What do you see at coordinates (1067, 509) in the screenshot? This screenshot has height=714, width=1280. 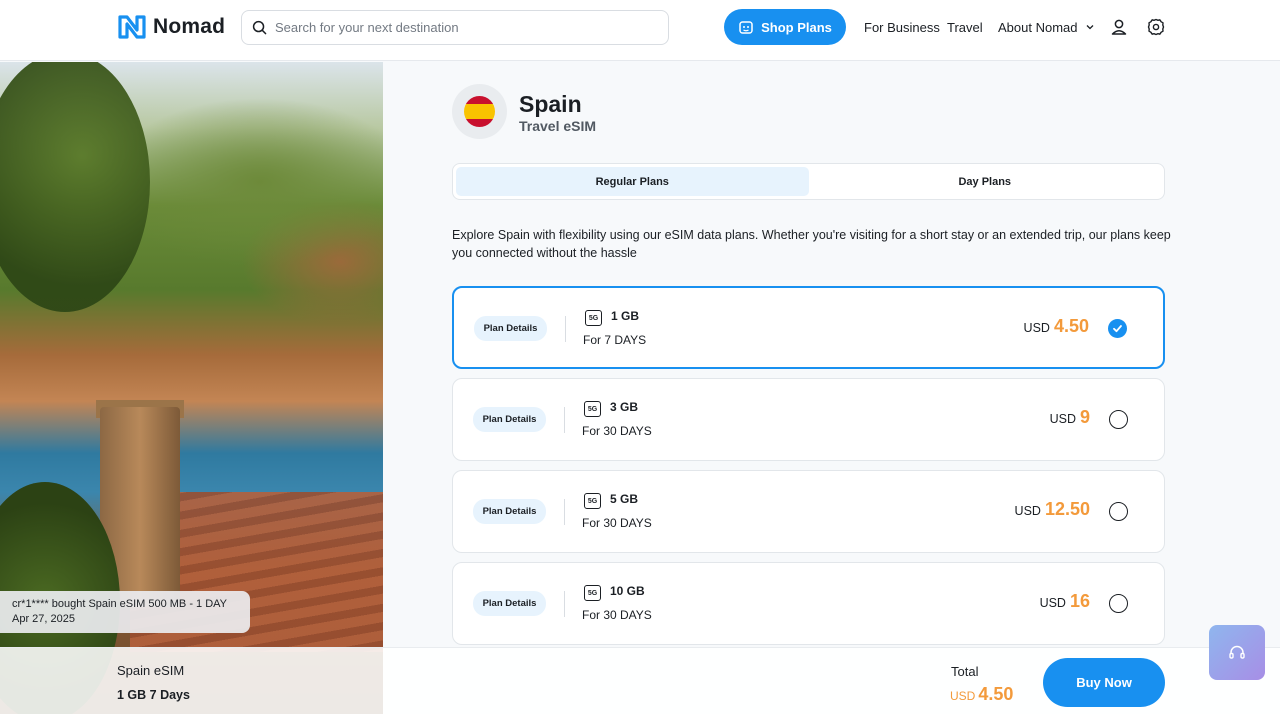 I see `plan-price-amount: 12.50` at bounding box center [1067, 509].